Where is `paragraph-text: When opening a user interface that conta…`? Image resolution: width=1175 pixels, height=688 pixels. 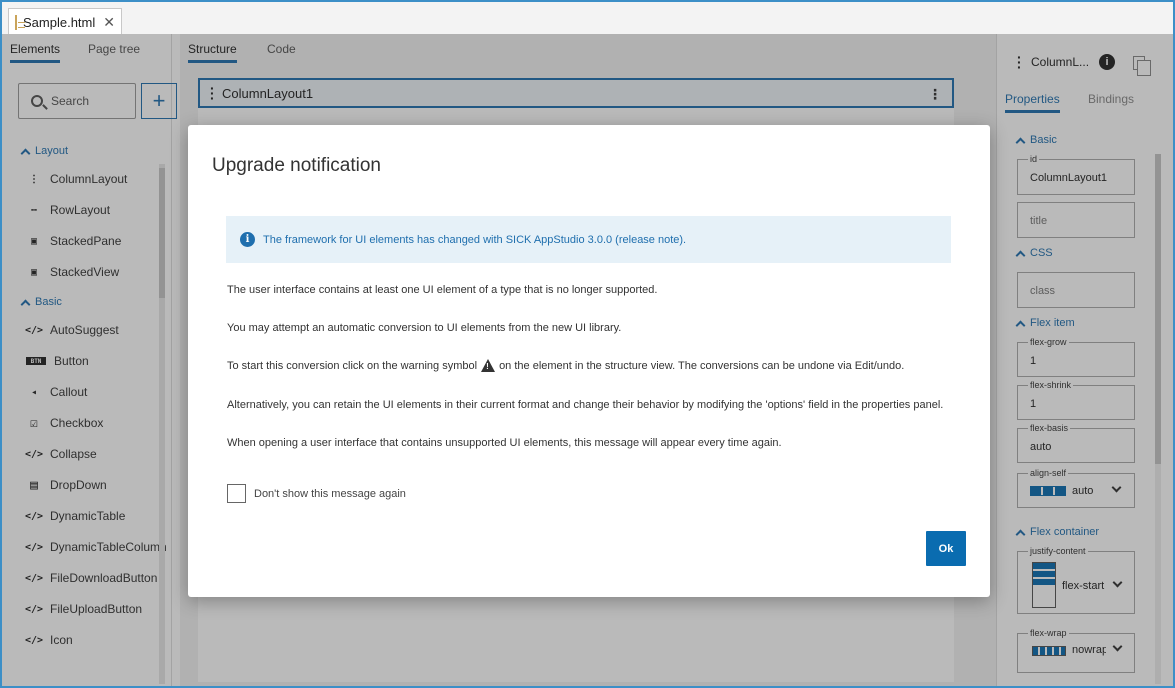
paragraph-text: When opening a user interface that conta… is located at coordinates (504, 443).